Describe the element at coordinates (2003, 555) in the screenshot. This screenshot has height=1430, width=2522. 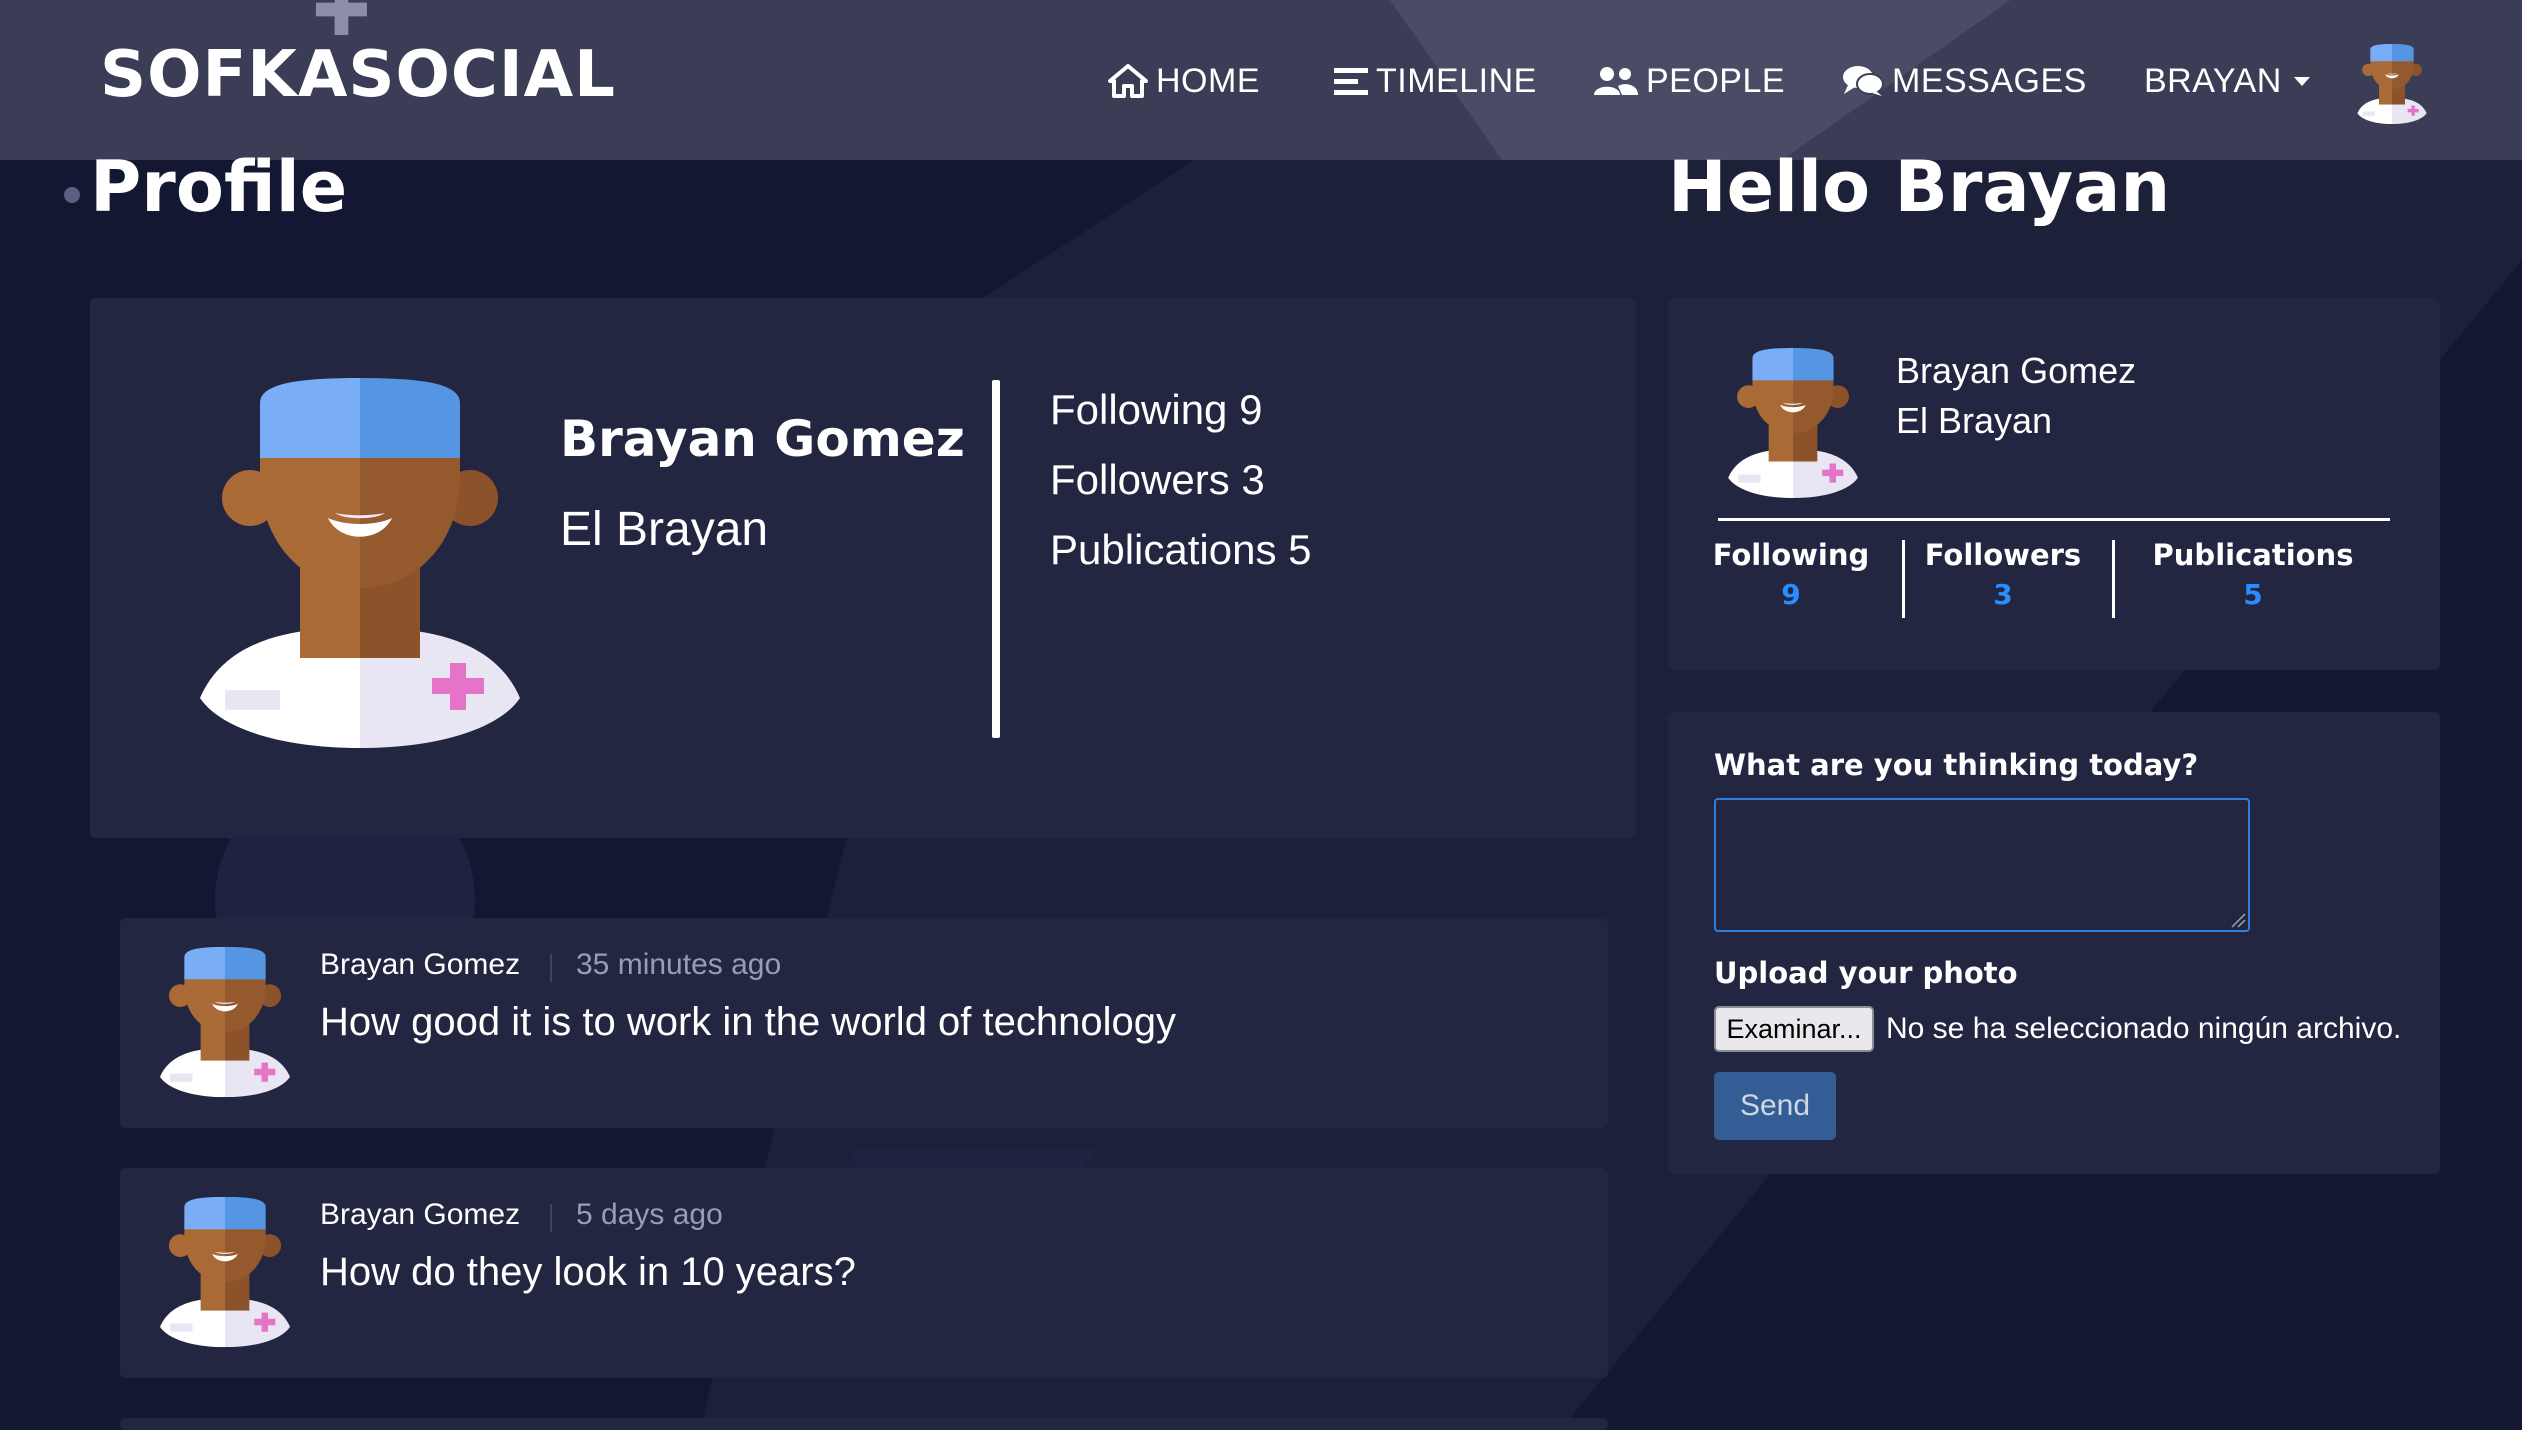
I see `summary-followers-label: Followers` at that location.